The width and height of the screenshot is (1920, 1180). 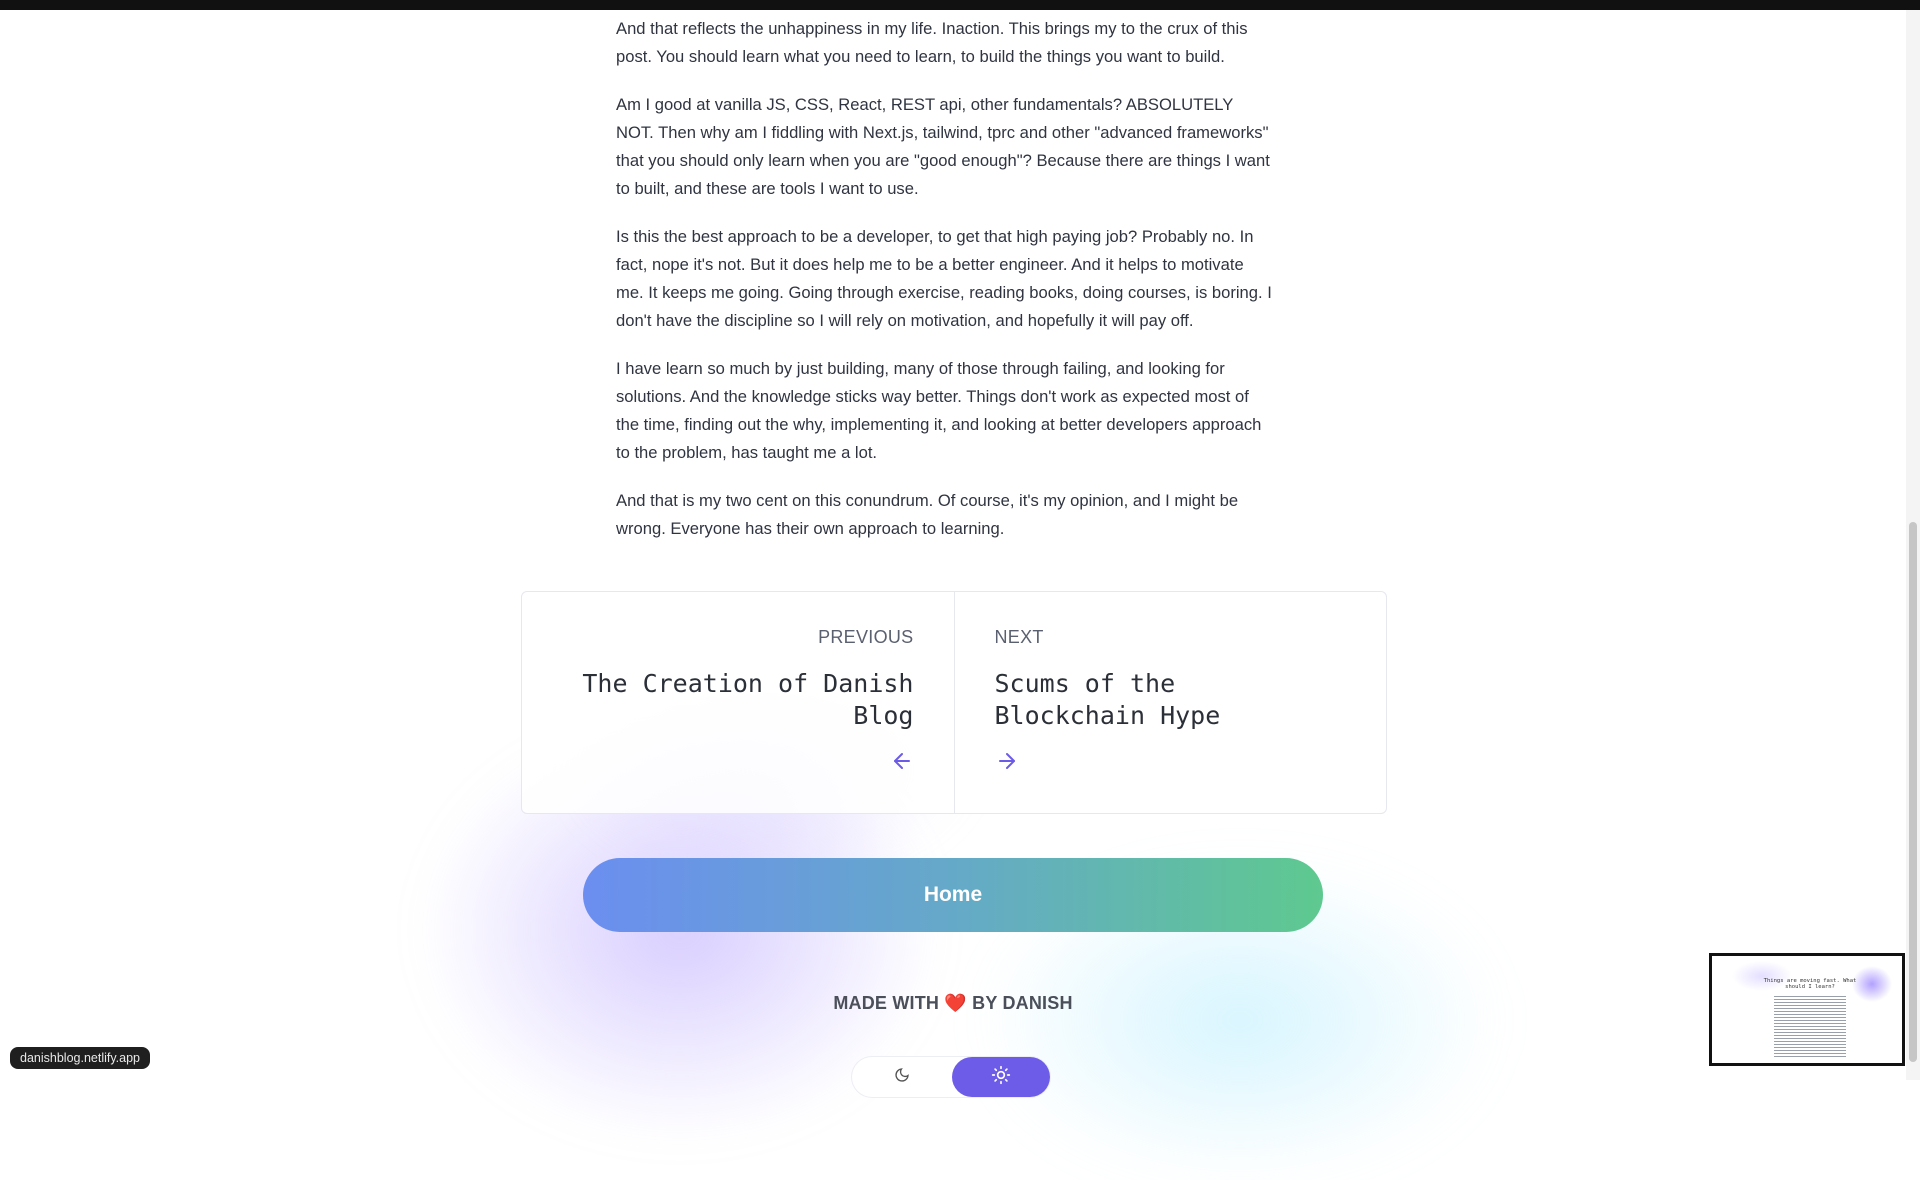 What do you see at coordinates (1019, 637) in the screenshot?
I see `next-label: NEXT` at bounding box center [1019, 637].